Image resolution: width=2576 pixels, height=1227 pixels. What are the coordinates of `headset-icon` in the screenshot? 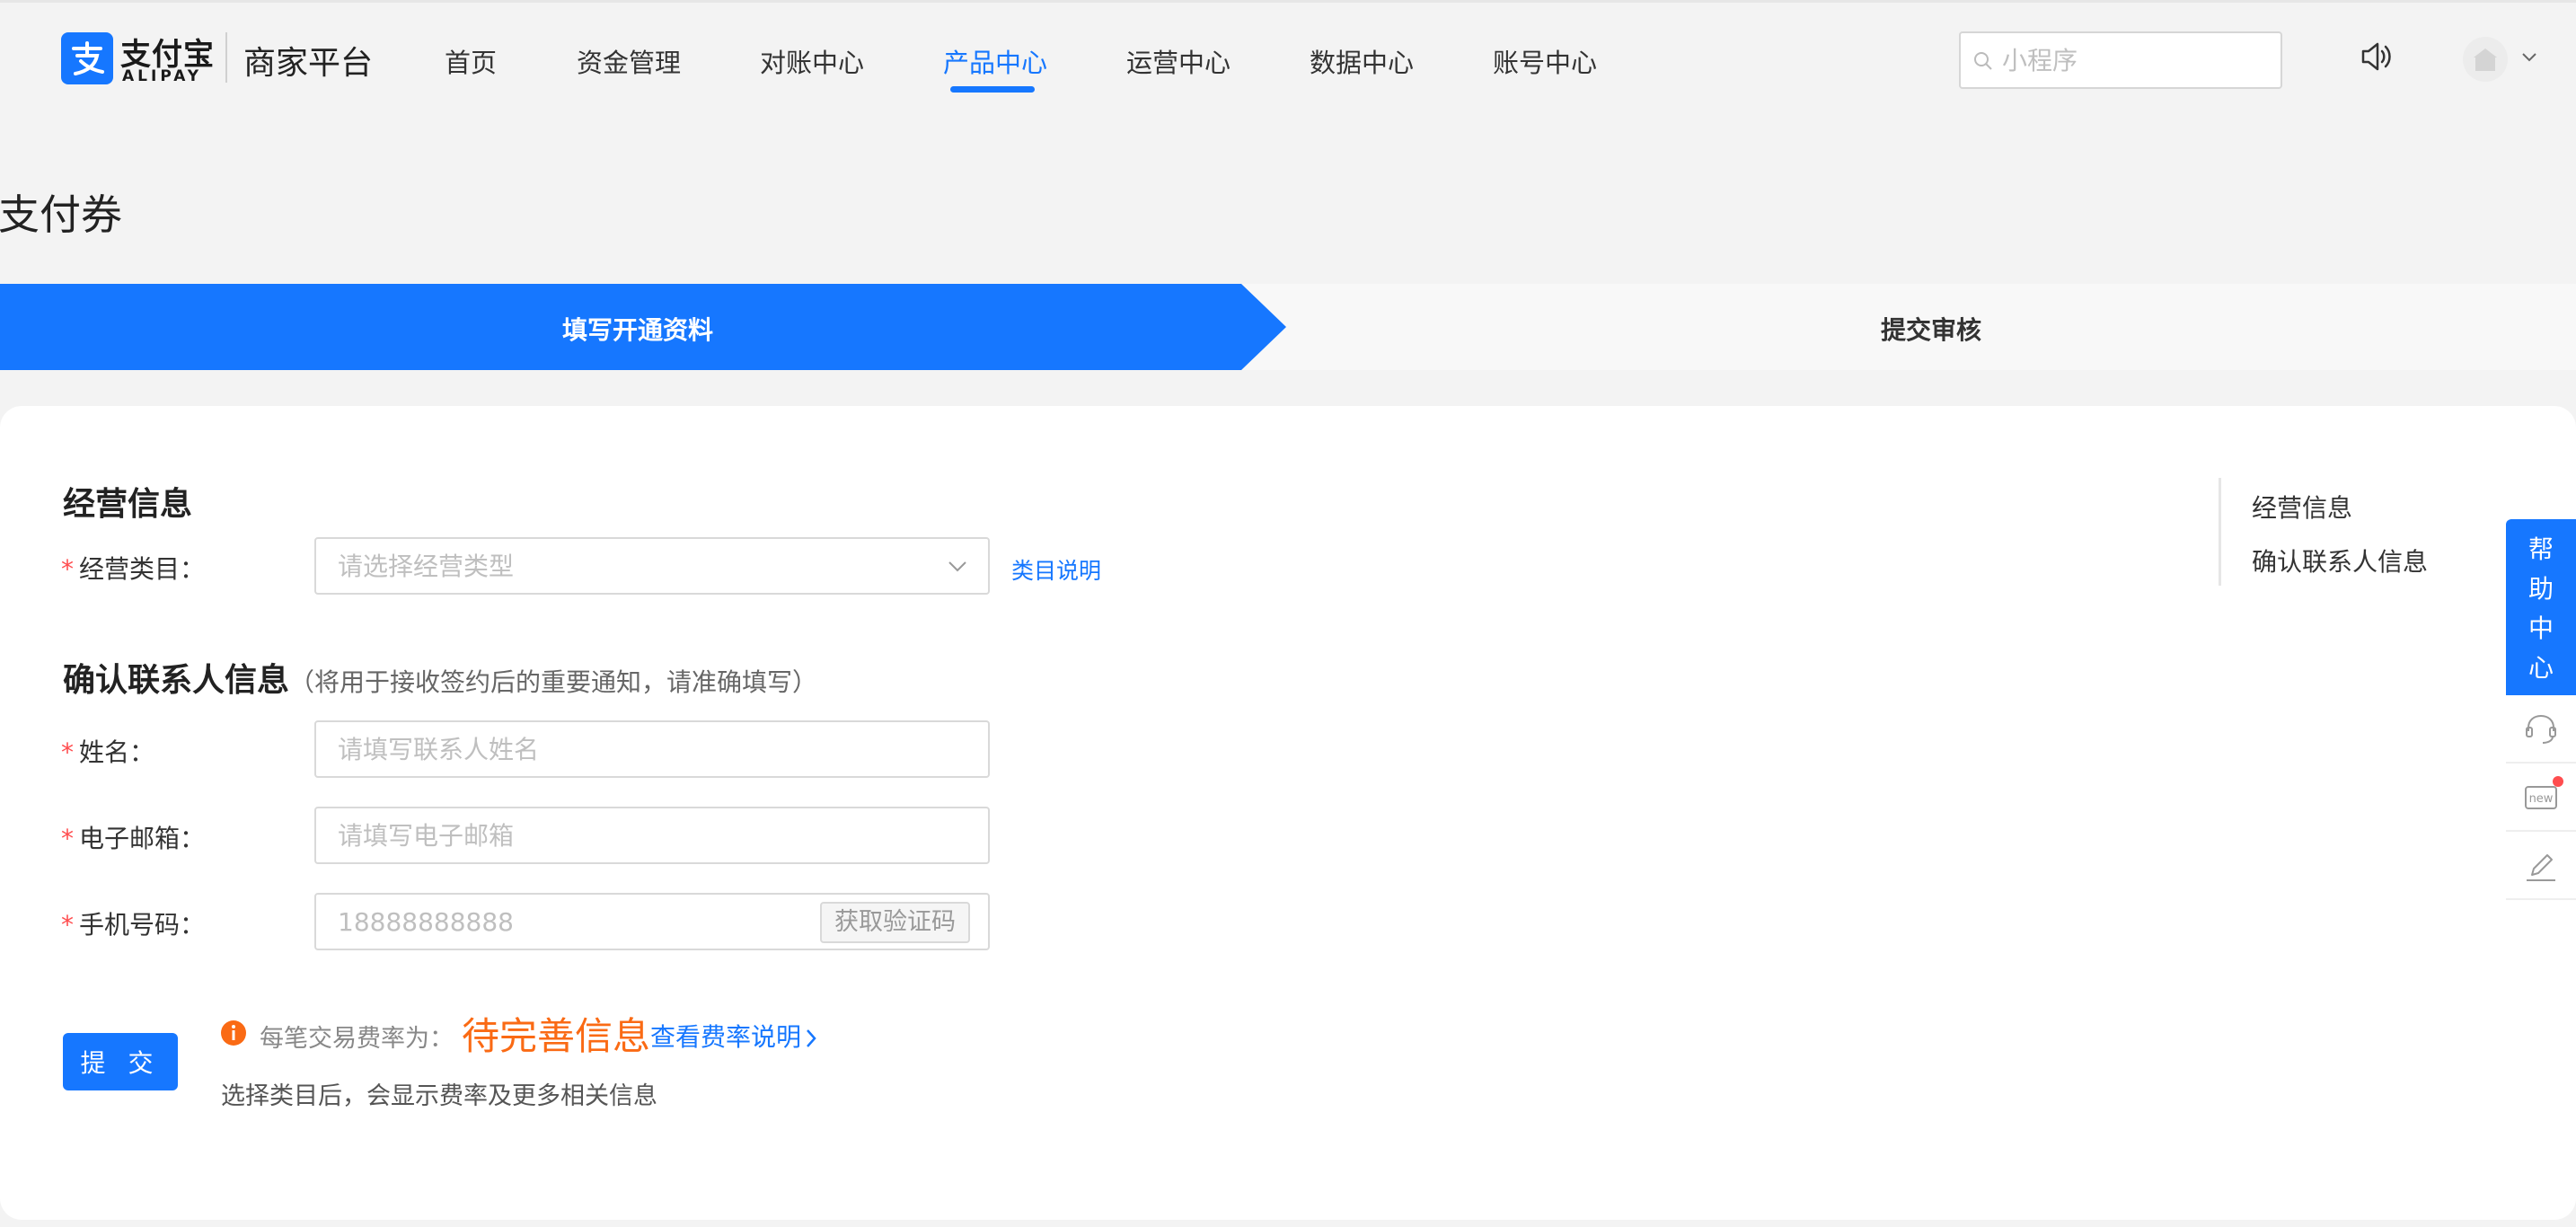 It's located at (2541, 729).